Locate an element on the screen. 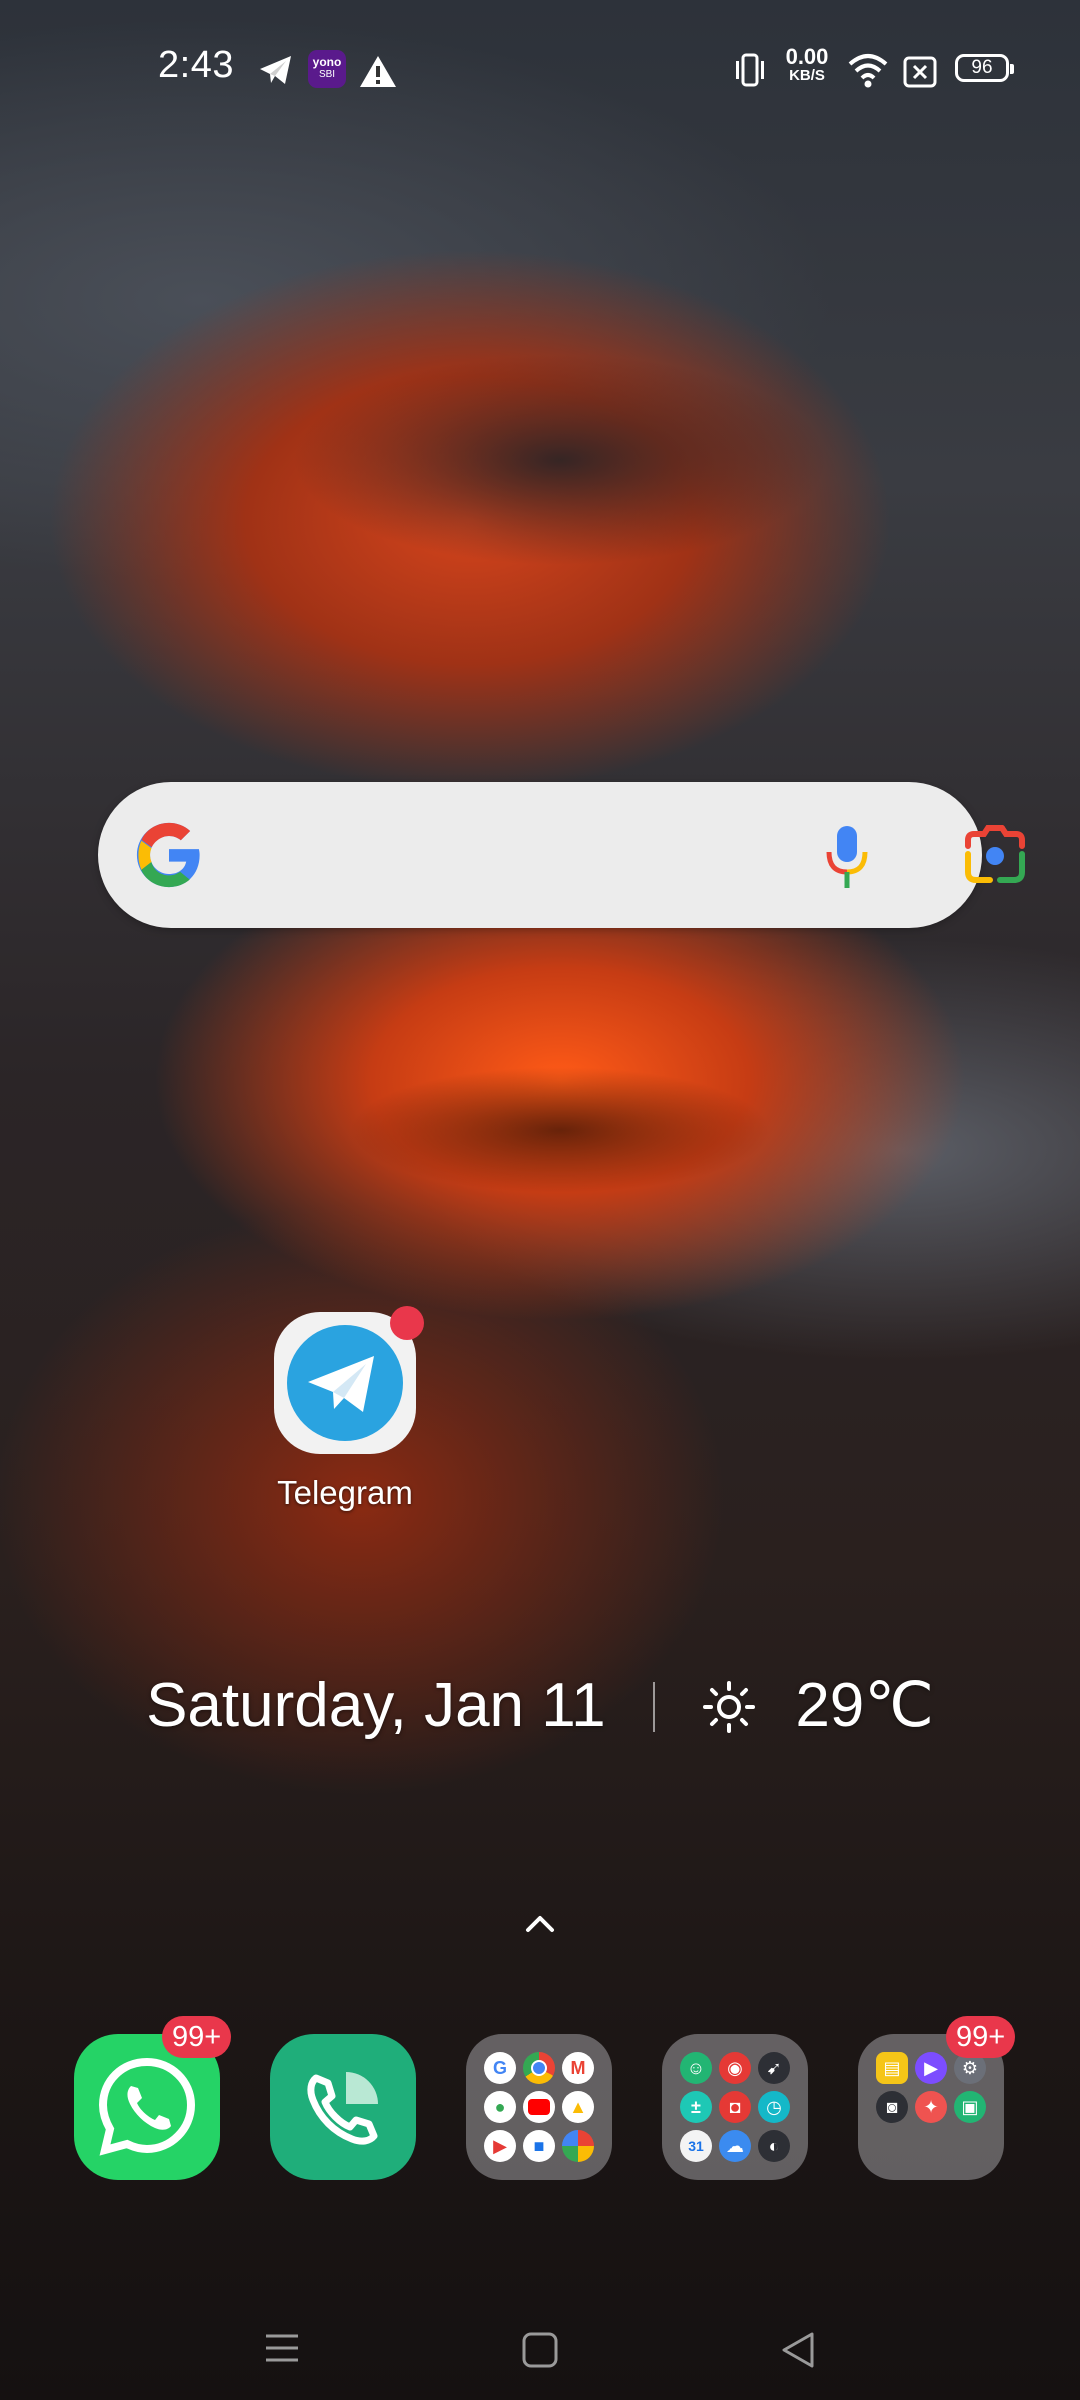  divider is located at coordinates (653, 1707).